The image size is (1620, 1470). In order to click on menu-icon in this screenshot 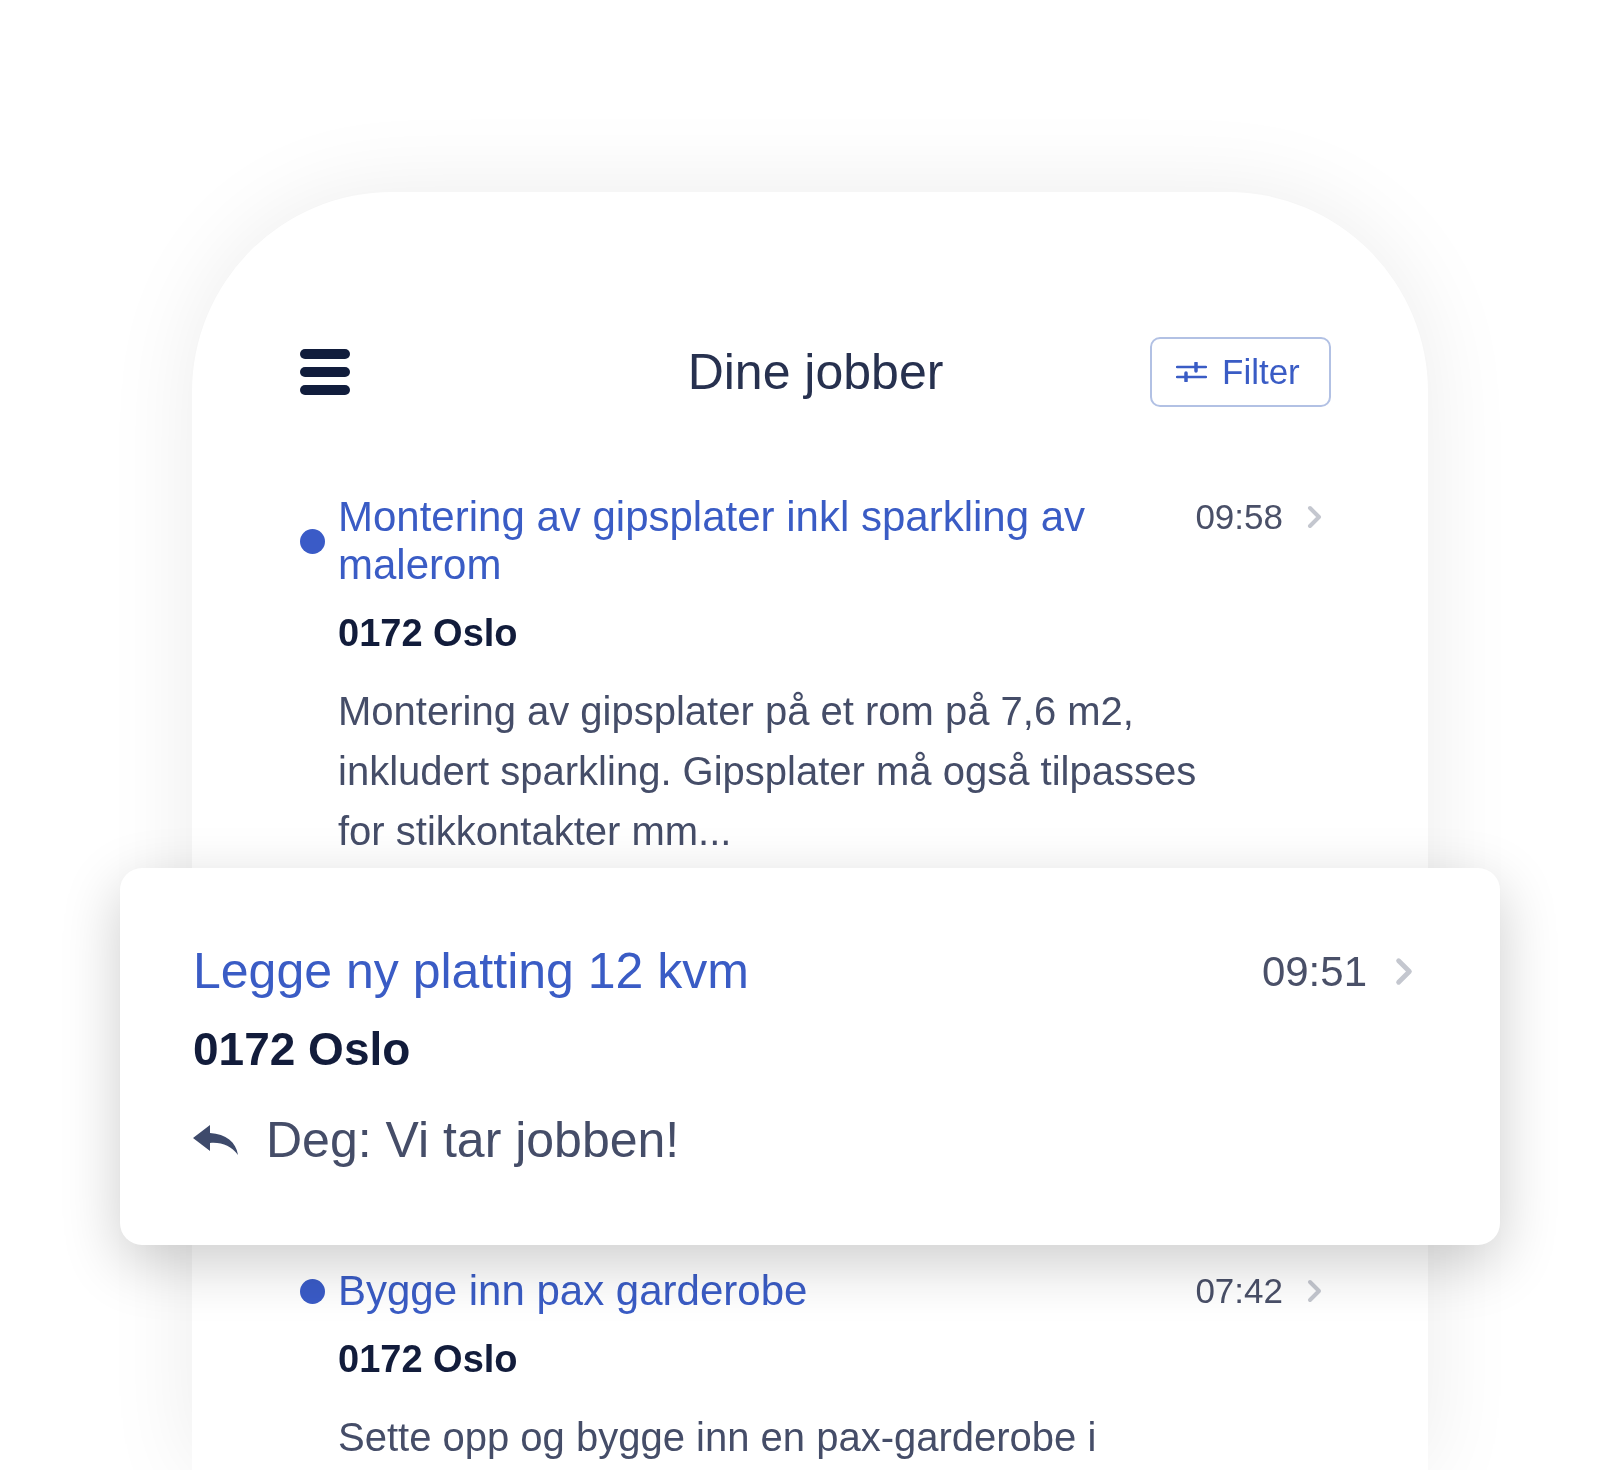, I will do `click(325, 372)`.